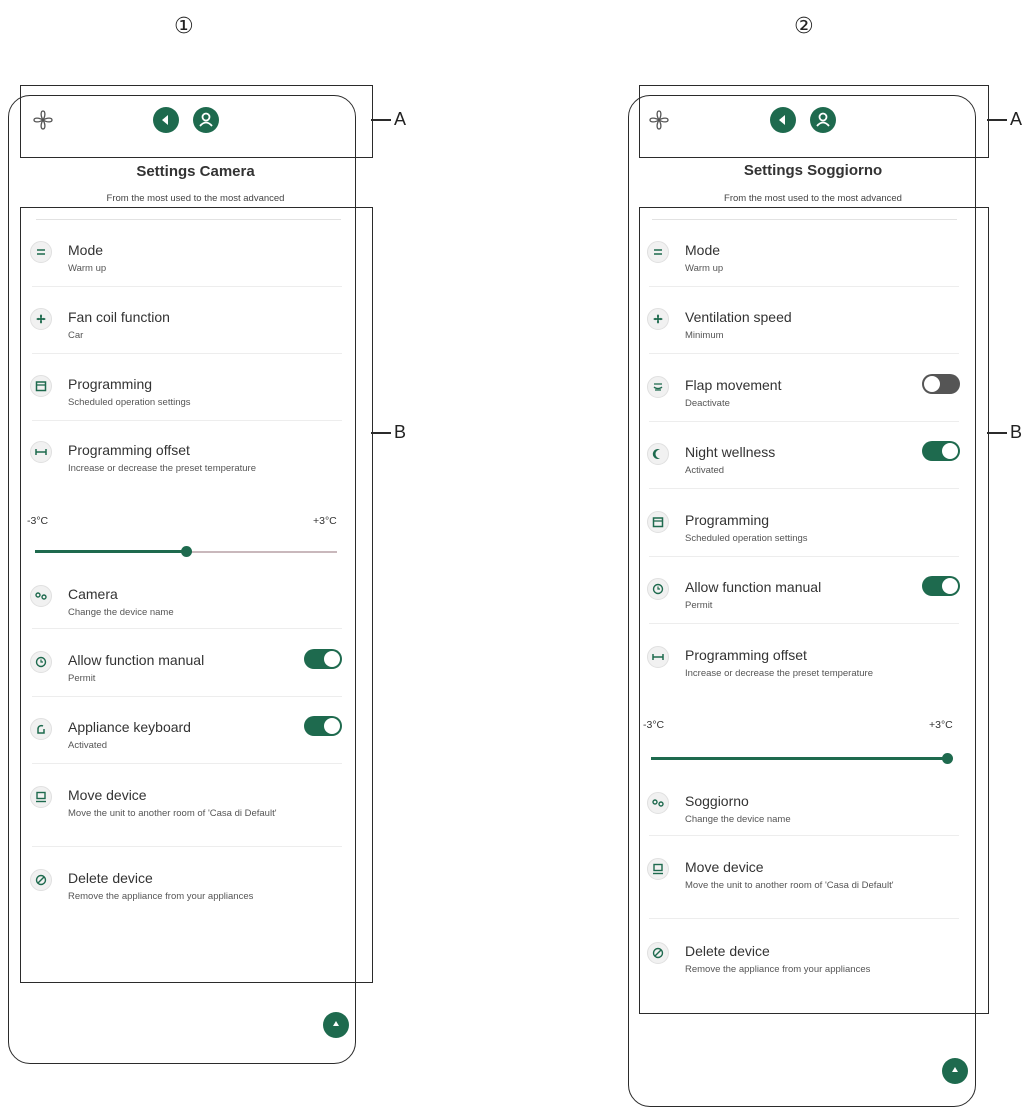 The width and height of the screenshot is (1030, 1113). I want to click on page-subtitle: From the most used to the most advanced, so click(813, 198).